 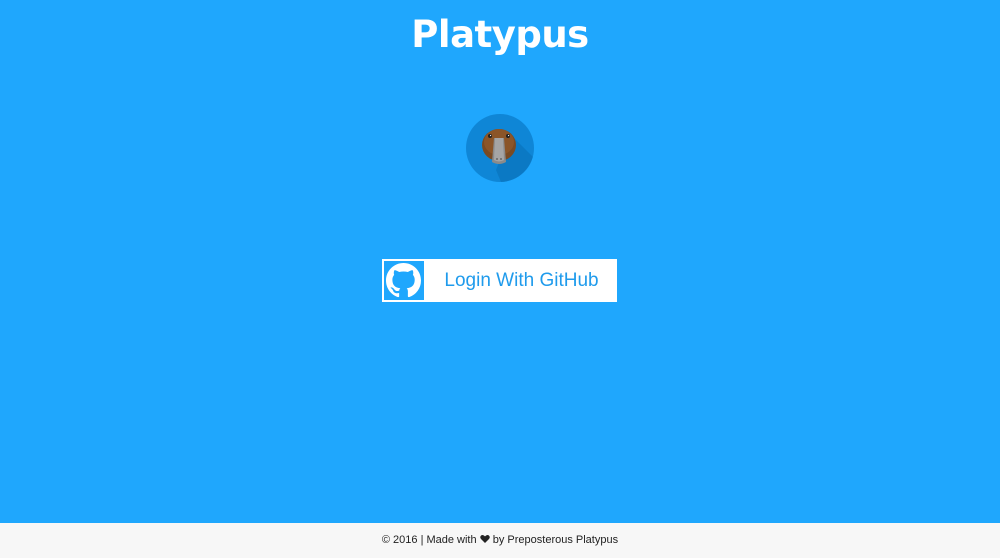 I want to click on login-button-label: Login With GitHub, so click(x=521, y=280).